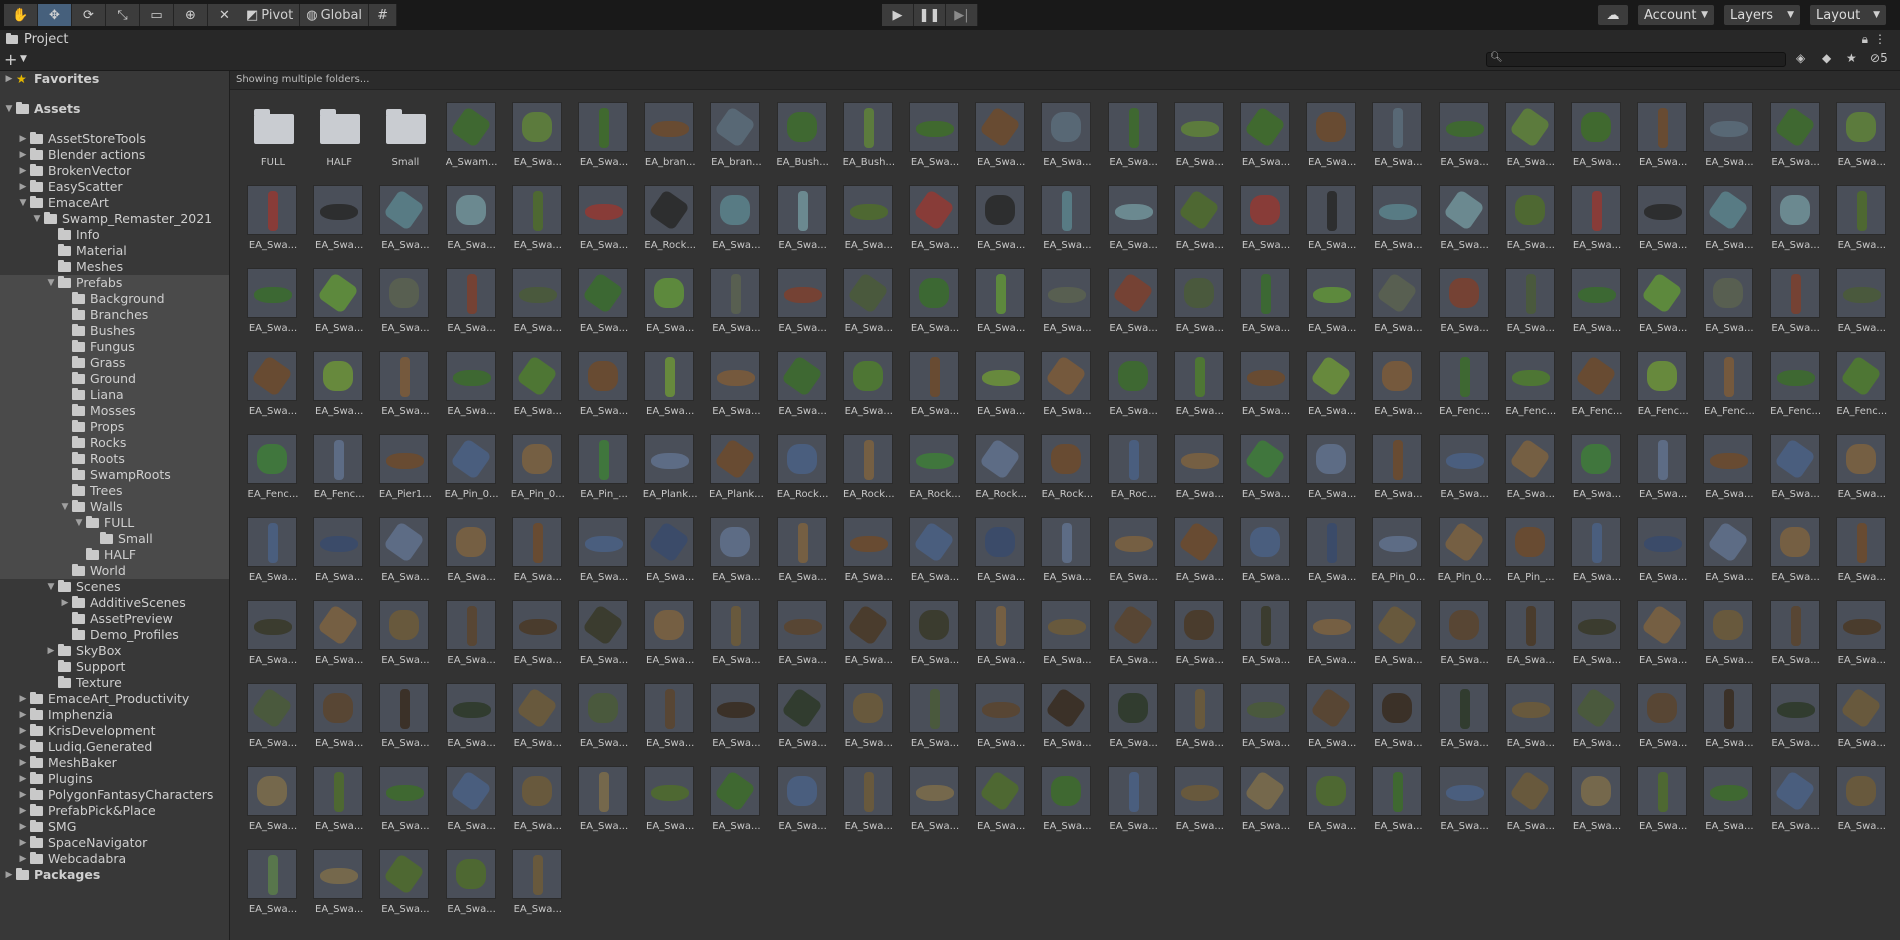 This screenshot has width=1900, height=940. What do you see at coordinates (123, 15) in the screenshot?
I see `scale-tool-icon: ⤡` at bounding box center [123, 15].